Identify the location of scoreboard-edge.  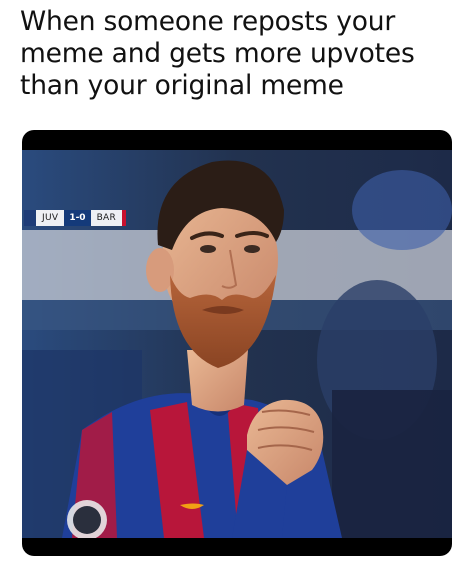
(30, 218).